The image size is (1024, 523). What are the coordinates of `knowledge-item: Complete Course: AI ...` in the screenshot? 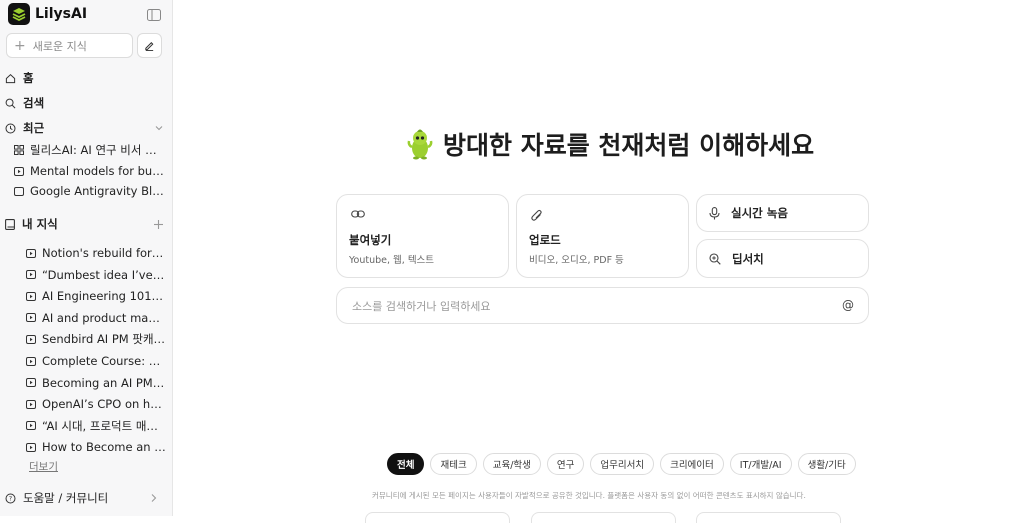 It's located at (96, 361).